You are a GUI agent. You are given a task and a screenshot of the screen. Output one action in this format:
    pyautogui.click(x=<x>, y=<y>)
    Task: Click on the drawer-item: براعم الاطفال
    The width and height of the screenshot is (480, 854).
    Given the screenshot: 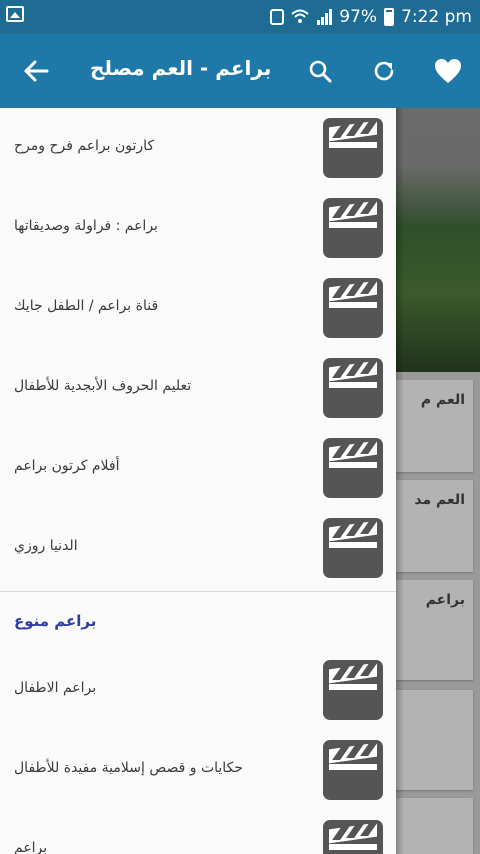 What is the action you would take?
    pyautogui.click(x=198, y=690)
    